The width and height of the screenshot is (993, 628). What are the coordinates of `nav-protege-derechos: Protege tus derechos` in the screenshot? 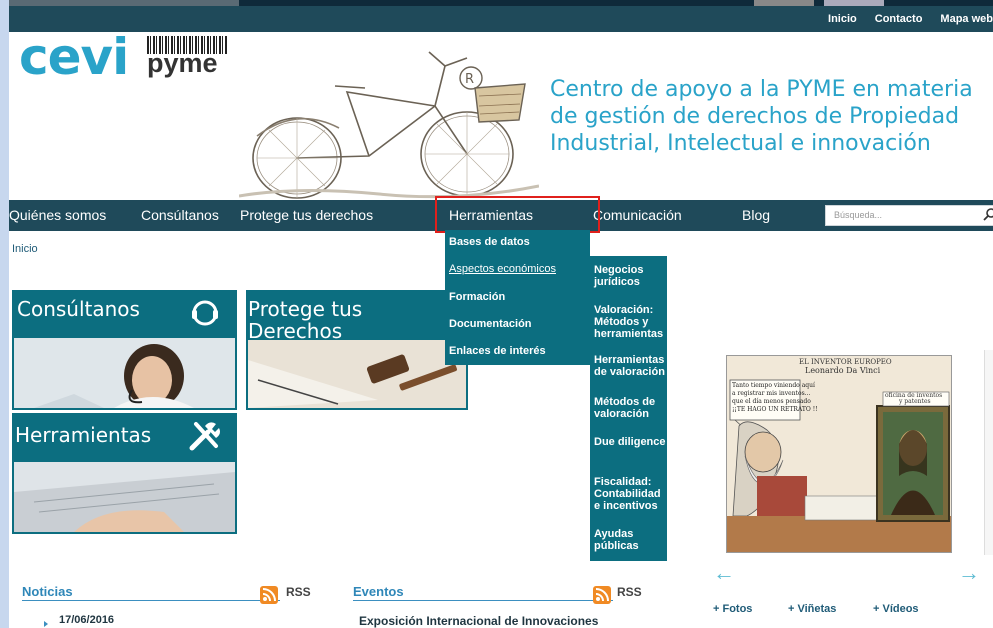 It's located at (306, 215).